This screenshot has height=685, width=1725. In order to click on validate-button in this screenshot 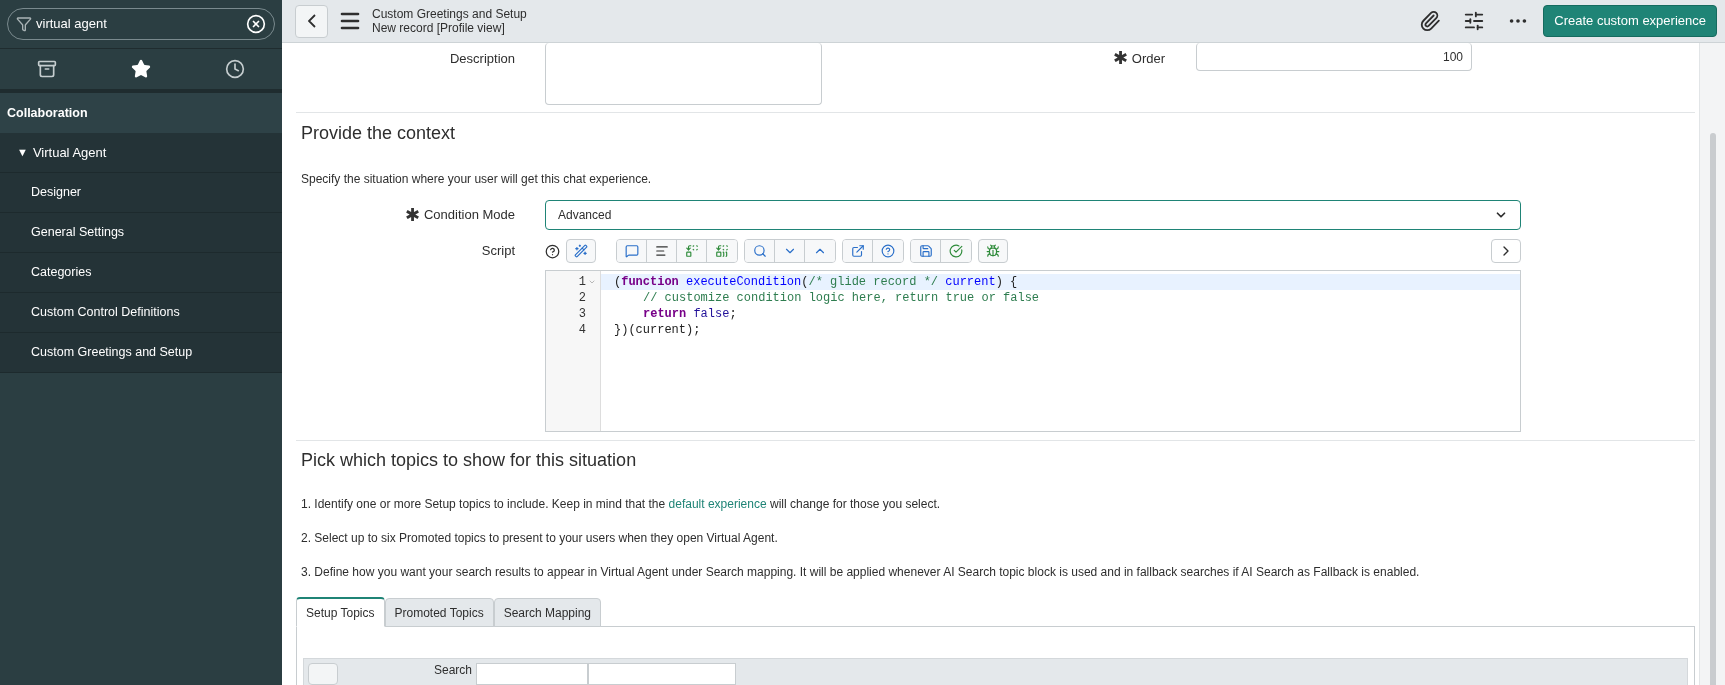, I will do `click(956, 251)`.